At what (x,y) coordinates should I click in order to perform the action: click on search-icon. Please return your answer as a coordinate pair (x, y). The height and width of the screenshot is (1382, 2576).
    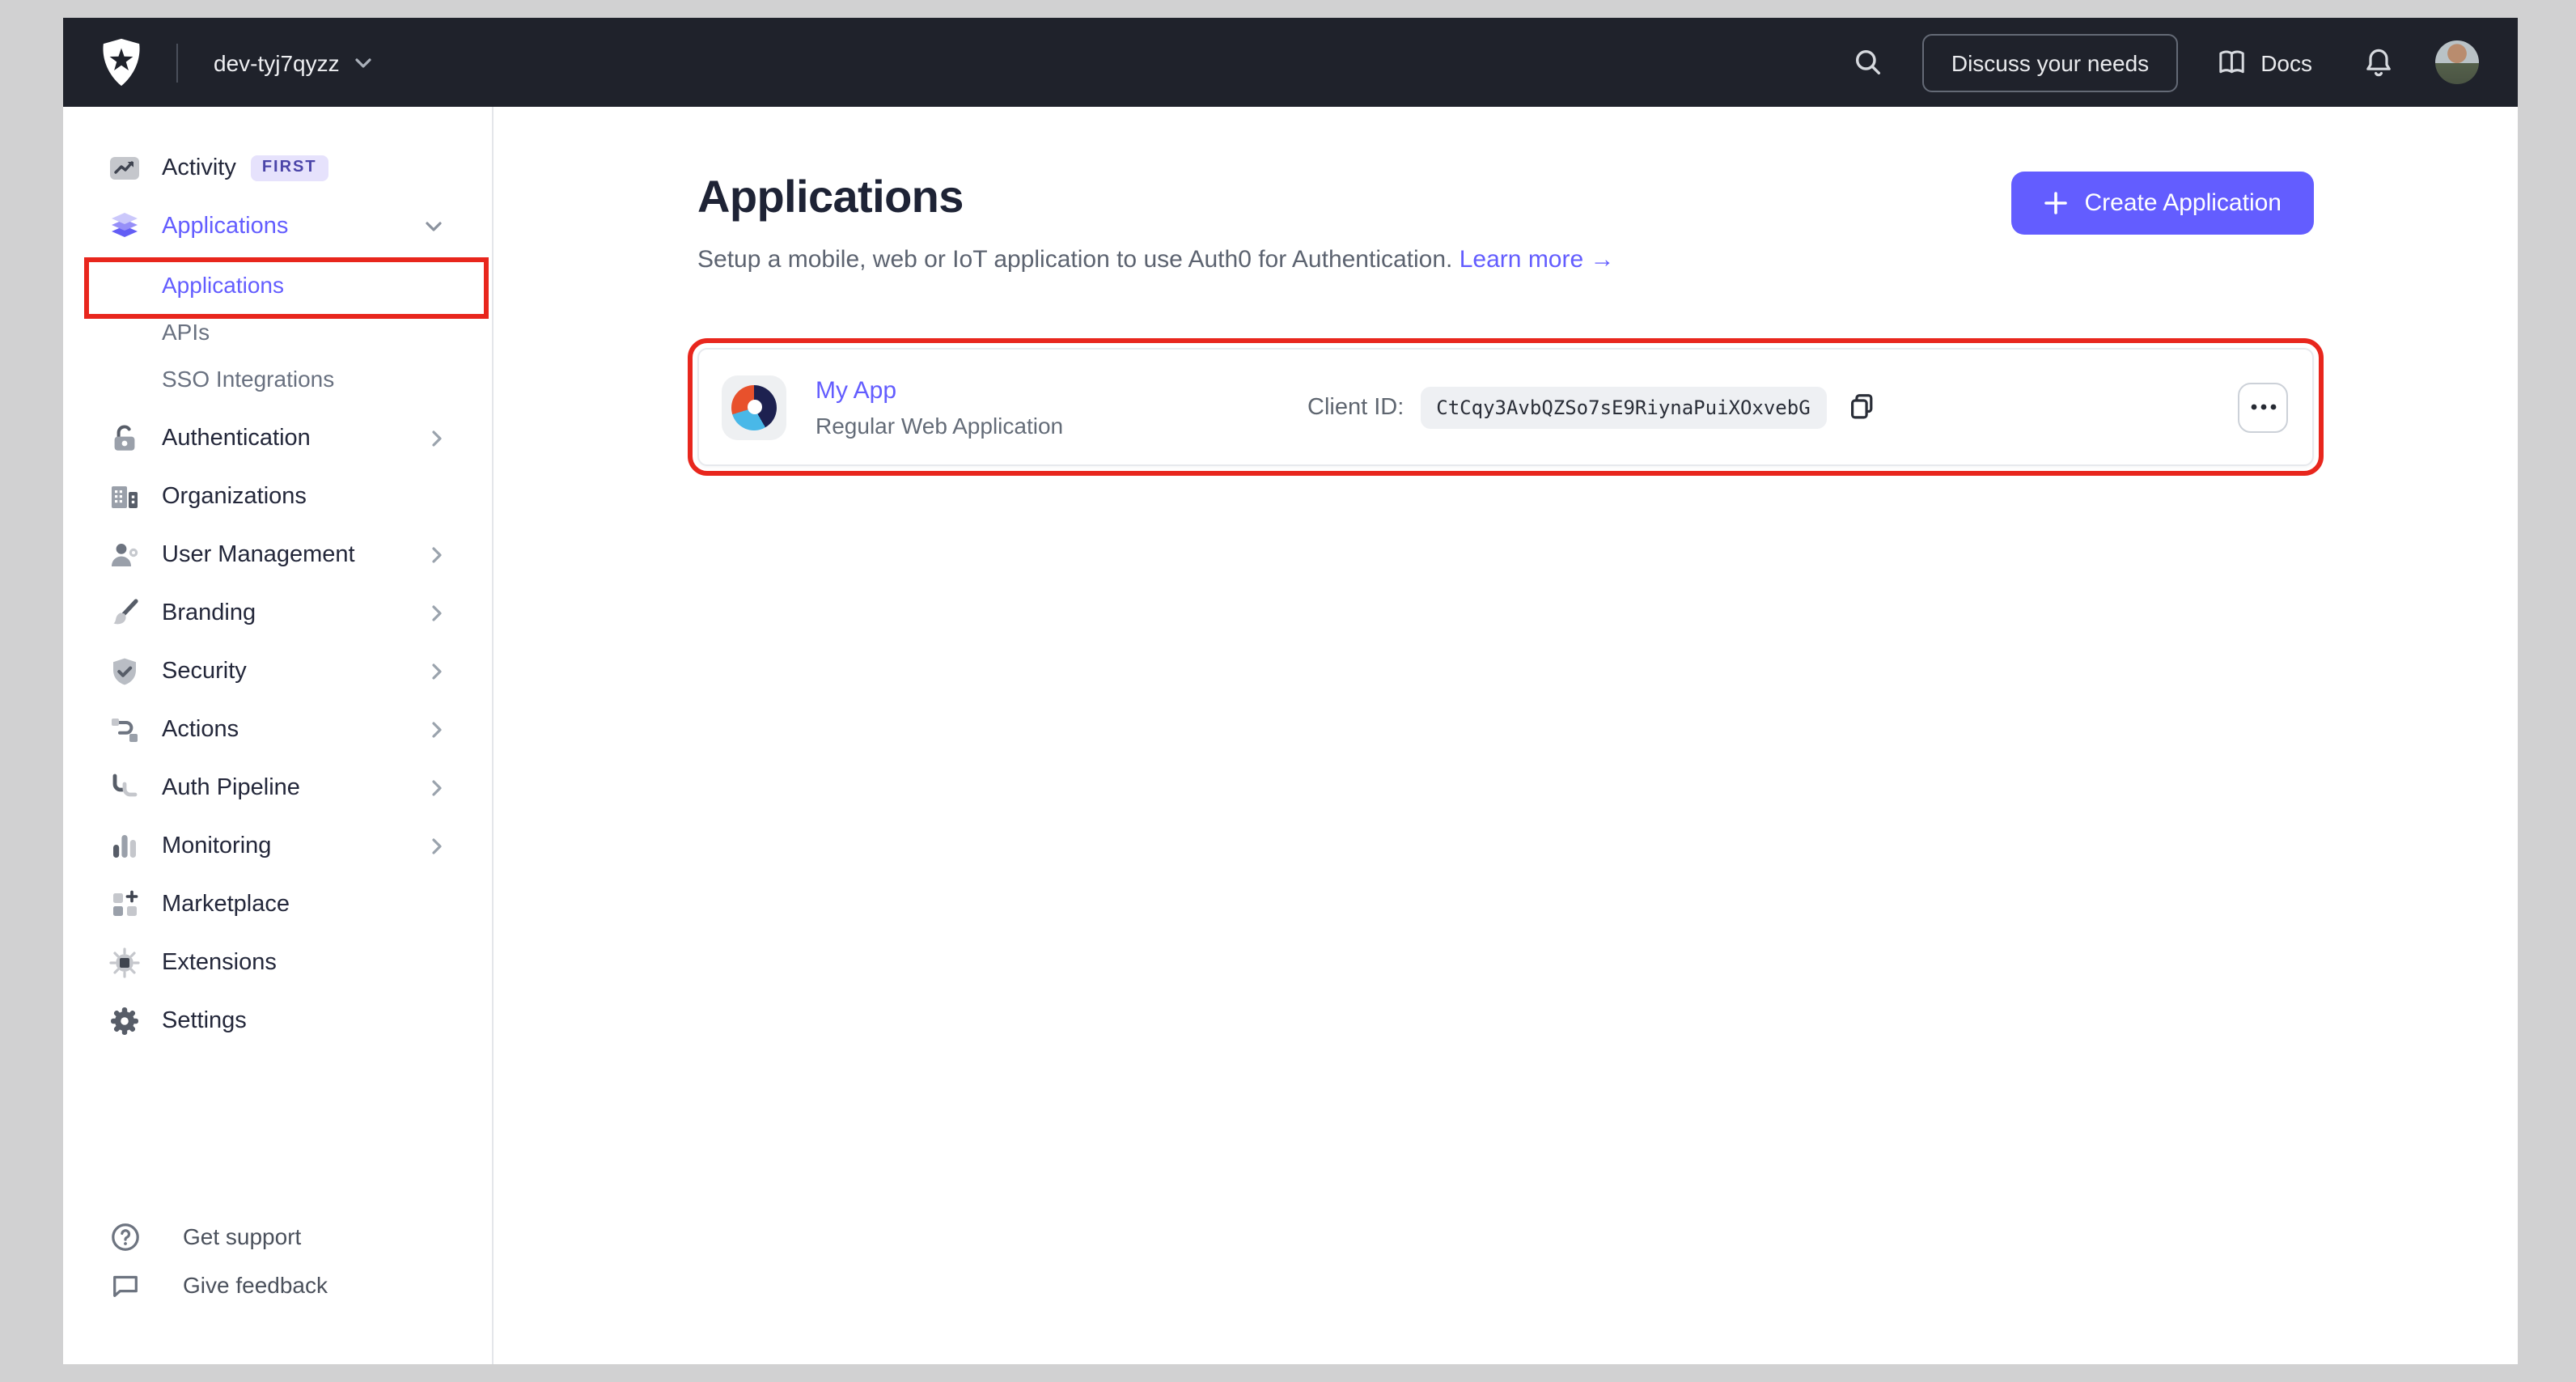
    Looking at the image, I should click on (1867, 62).